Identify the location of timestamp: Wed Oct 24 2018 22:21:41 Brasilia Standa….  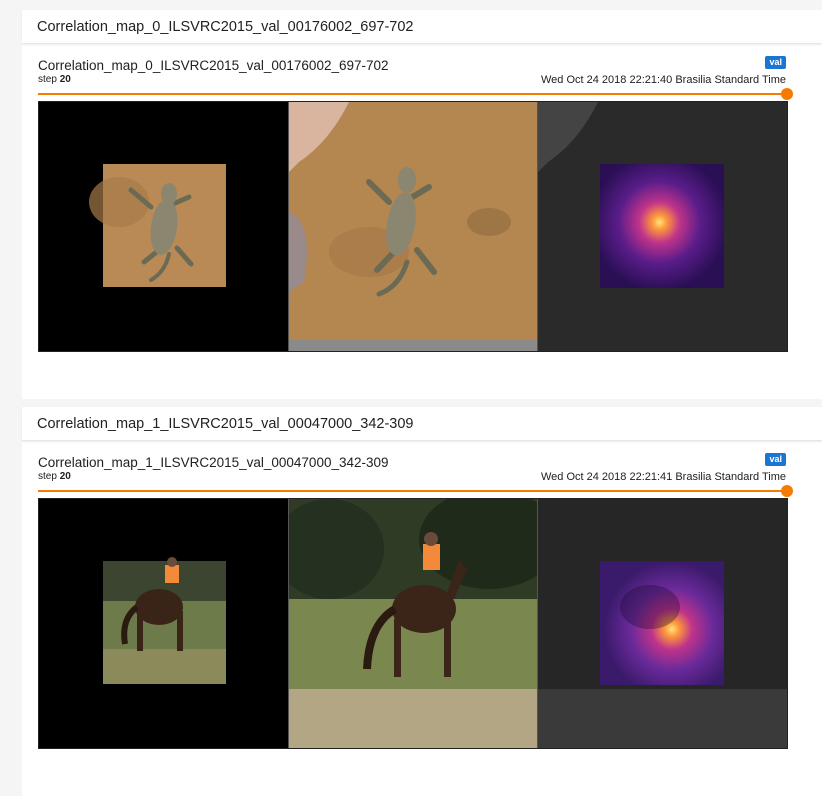
(663, 477).